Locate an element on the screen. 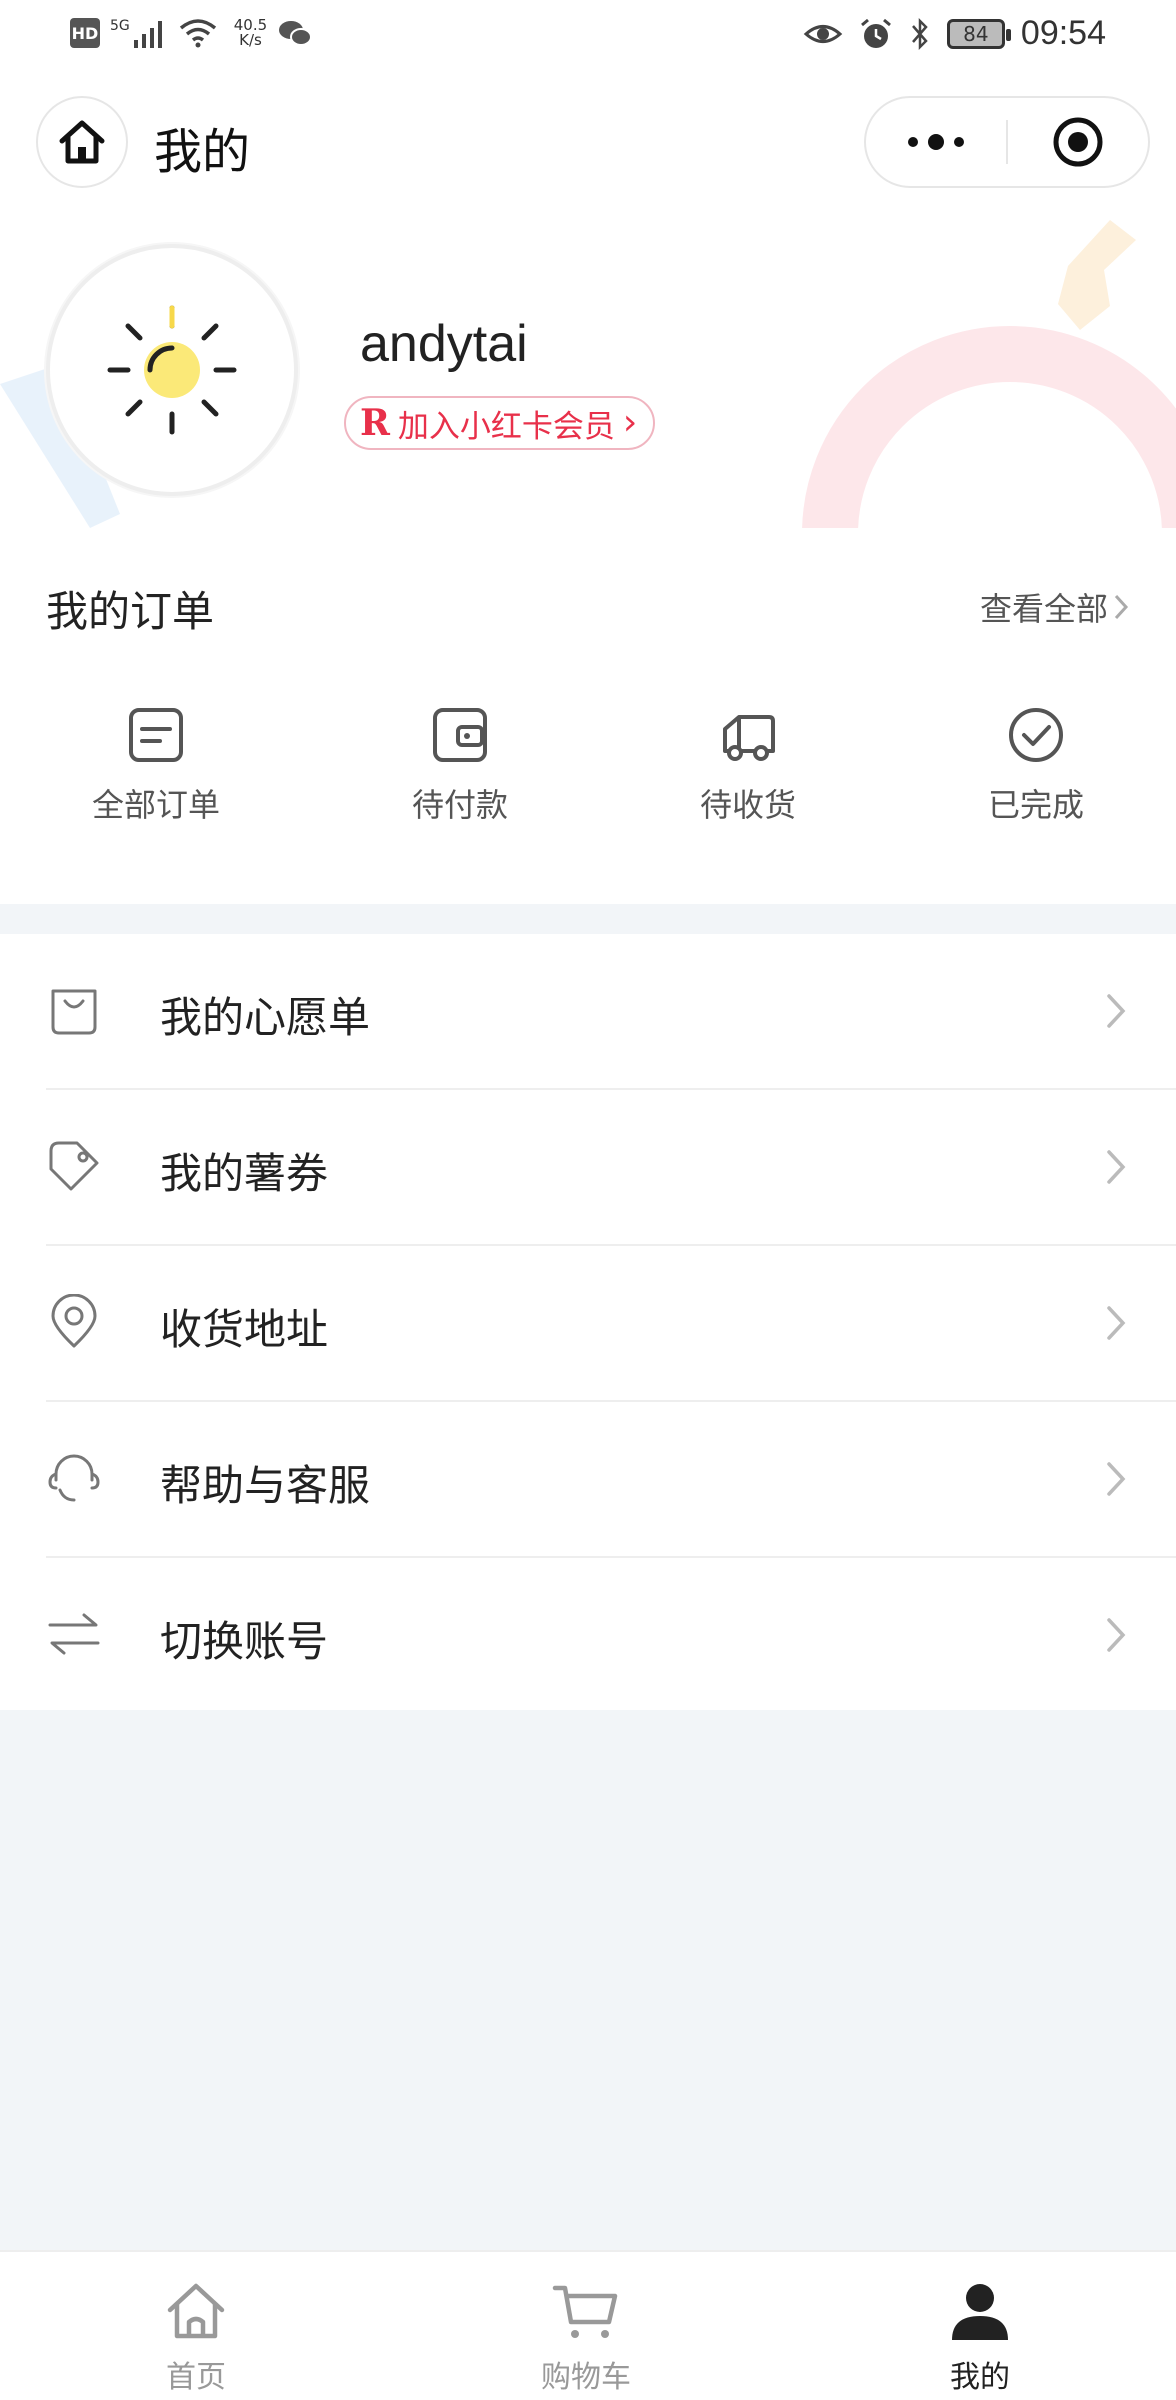 The height and width of the screenshot is (2400, 1176). bluetooth-icon is located at coordinates (919, 33).